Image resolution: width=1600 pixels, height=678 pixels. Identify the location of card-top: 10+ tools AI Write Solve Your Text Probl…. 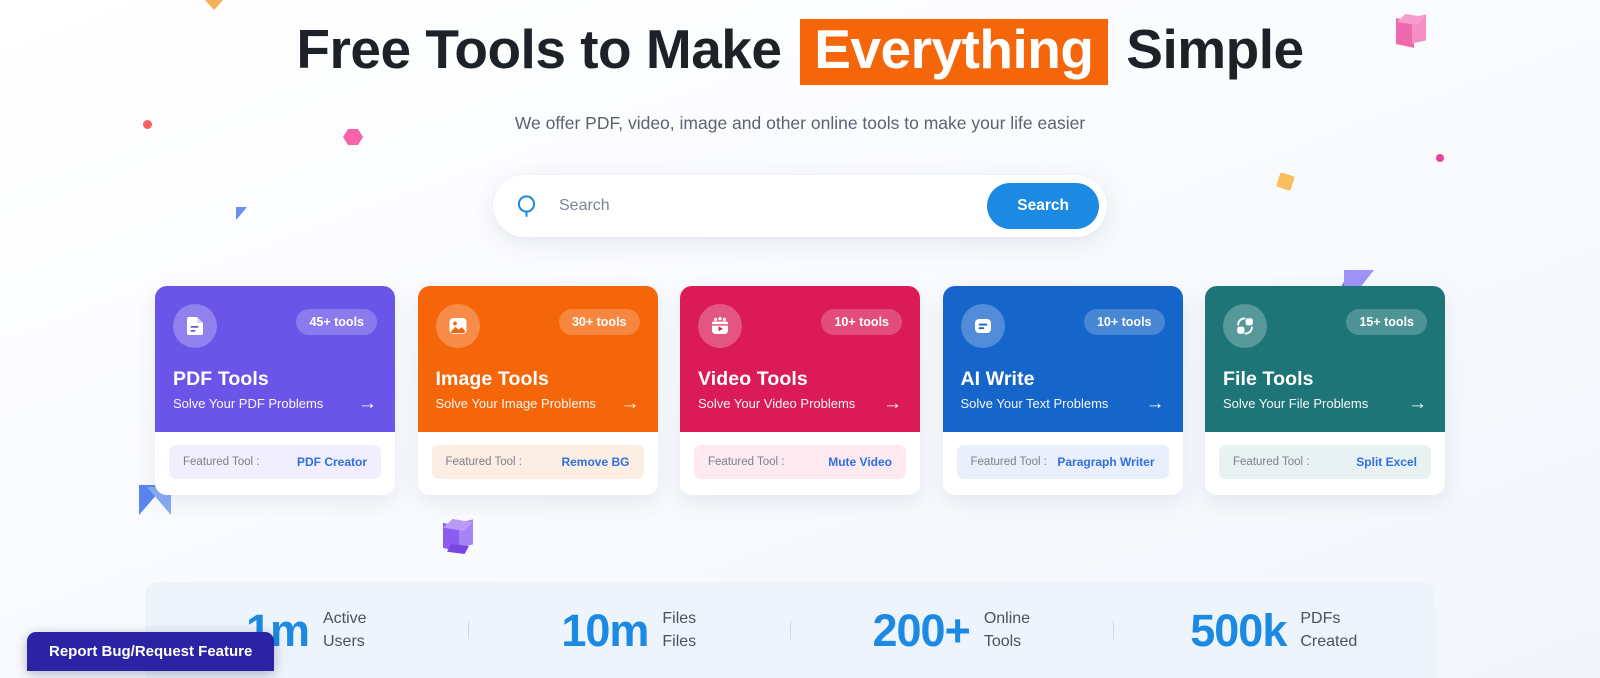
(1062, 358).